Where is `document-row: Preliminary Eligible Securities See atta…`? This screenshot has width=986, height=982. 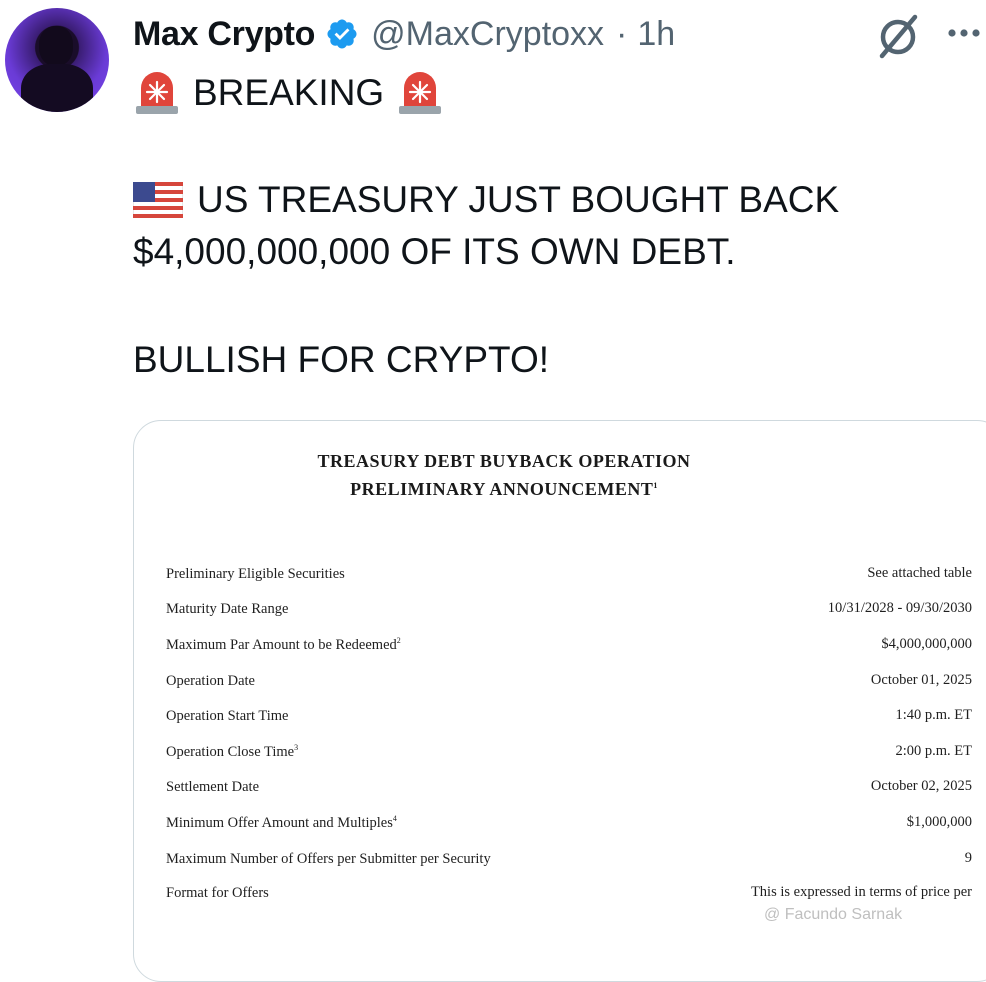 document-row: Preliminary Eligible Securities See atta… is located at coordinates (569, 577).